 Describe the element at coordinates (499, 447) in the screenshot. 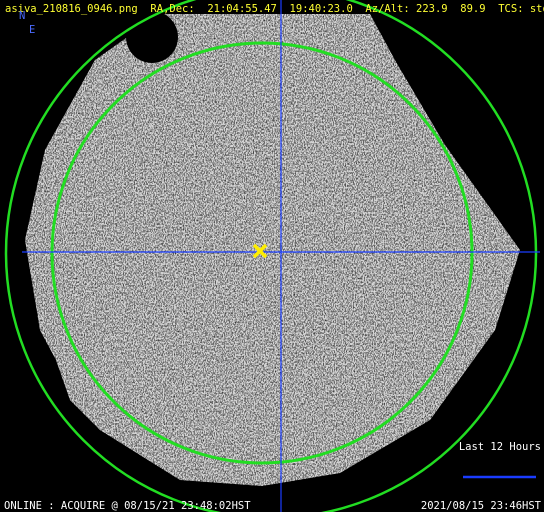

I see `trail-legend-label: Last 12 Hours` at that location.